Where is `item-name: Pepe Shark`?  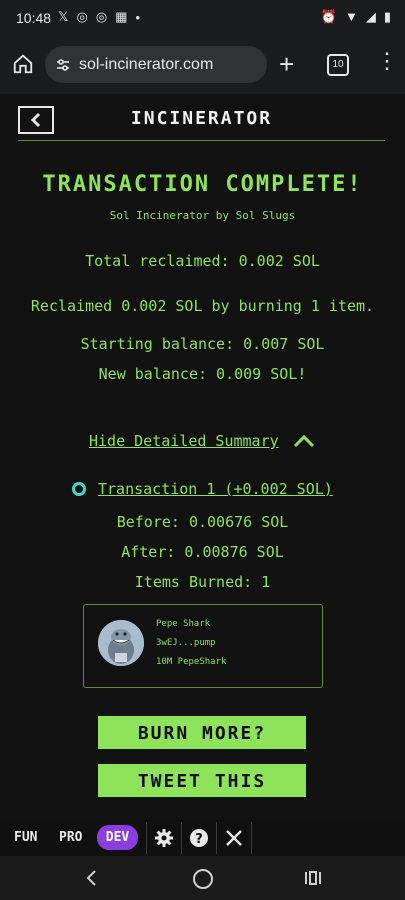
item-name: Pepe Shark is located at coordinates (183, 624).